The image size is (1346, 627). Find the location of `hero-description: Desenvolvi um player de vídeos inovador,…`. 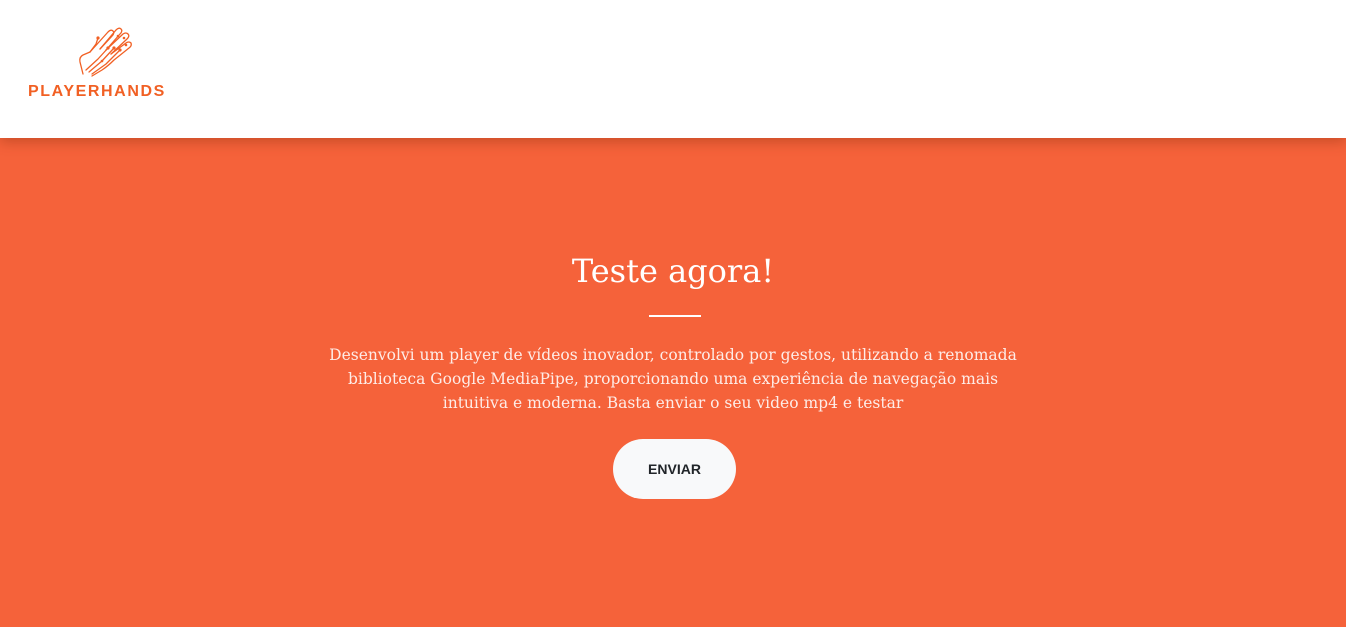

hero-description: Desenvolvi um player de vídeos inovador,… is located at coordinates (673, 379).